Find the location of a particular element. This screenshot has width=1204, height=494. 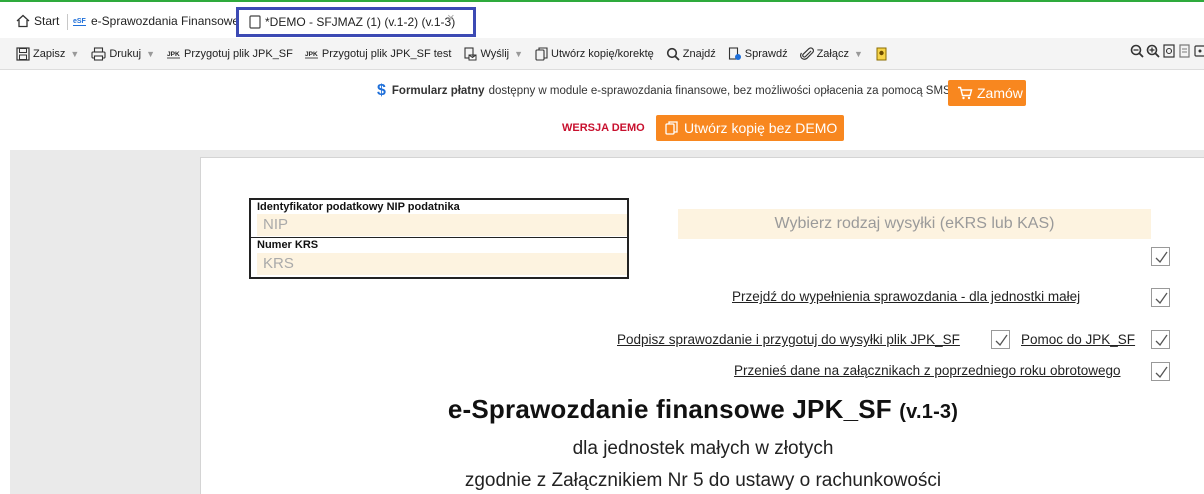

tab-esf: eSF e-Sprawozdania Finansowe is located at coordinates (156, 21).